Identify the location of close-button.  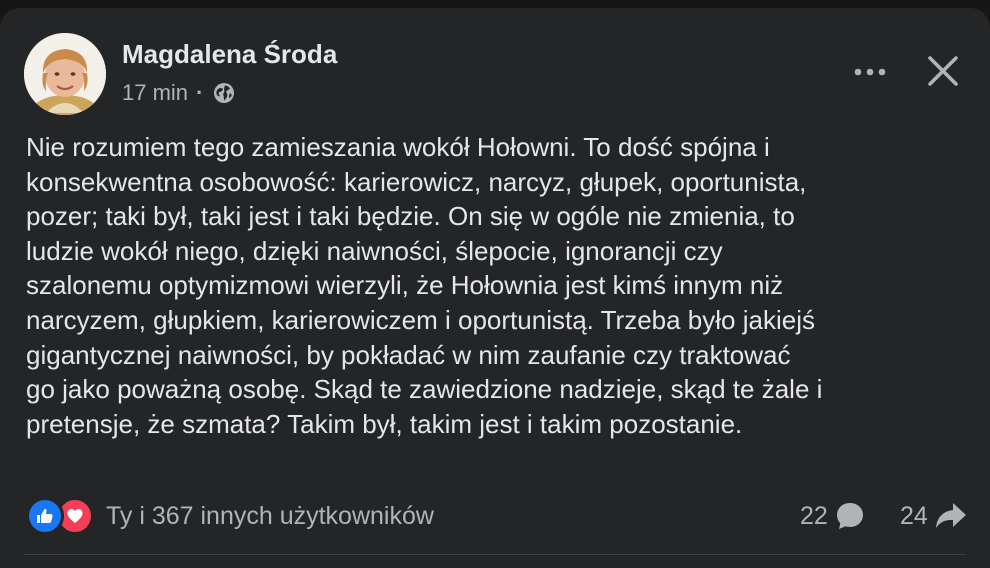
(943, 71).